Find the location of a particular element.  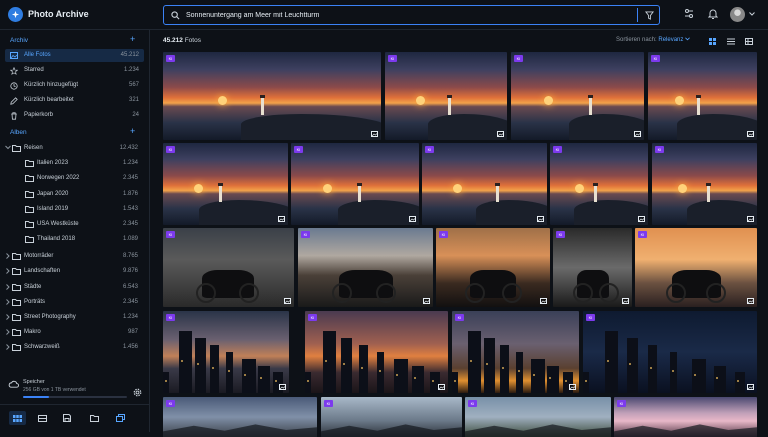

sidebar-item-starred: Starred 1.234 is located at coordinates (74, 70).